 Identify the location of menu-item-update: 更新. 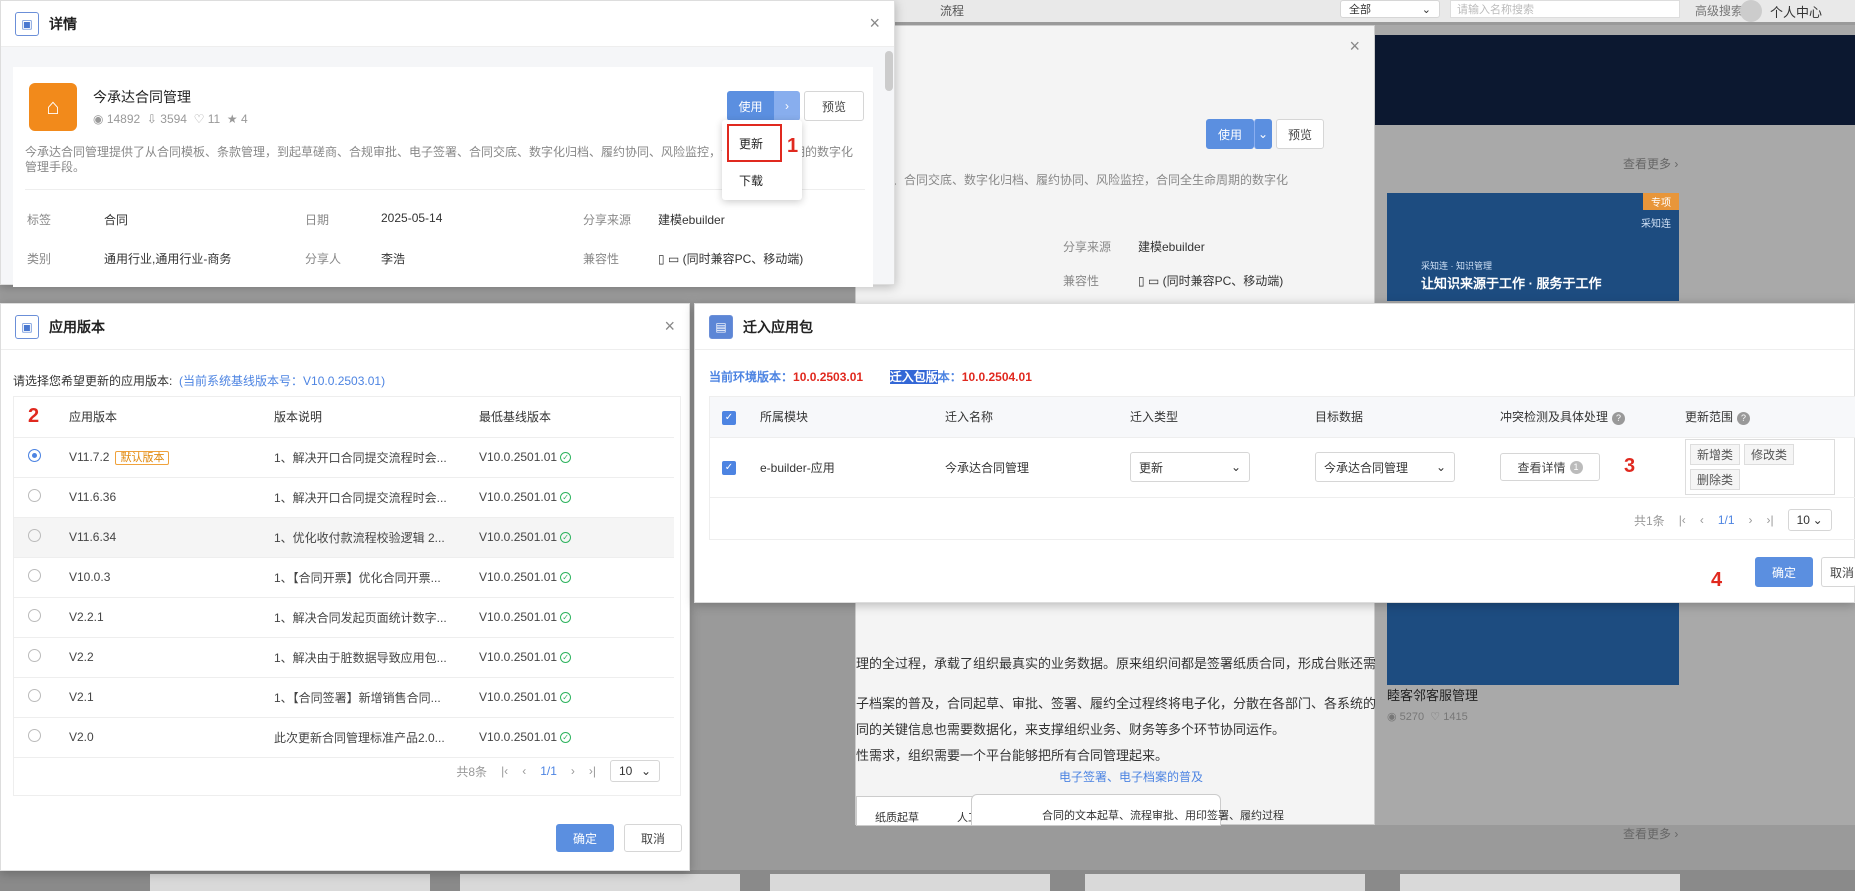
(754, 143).